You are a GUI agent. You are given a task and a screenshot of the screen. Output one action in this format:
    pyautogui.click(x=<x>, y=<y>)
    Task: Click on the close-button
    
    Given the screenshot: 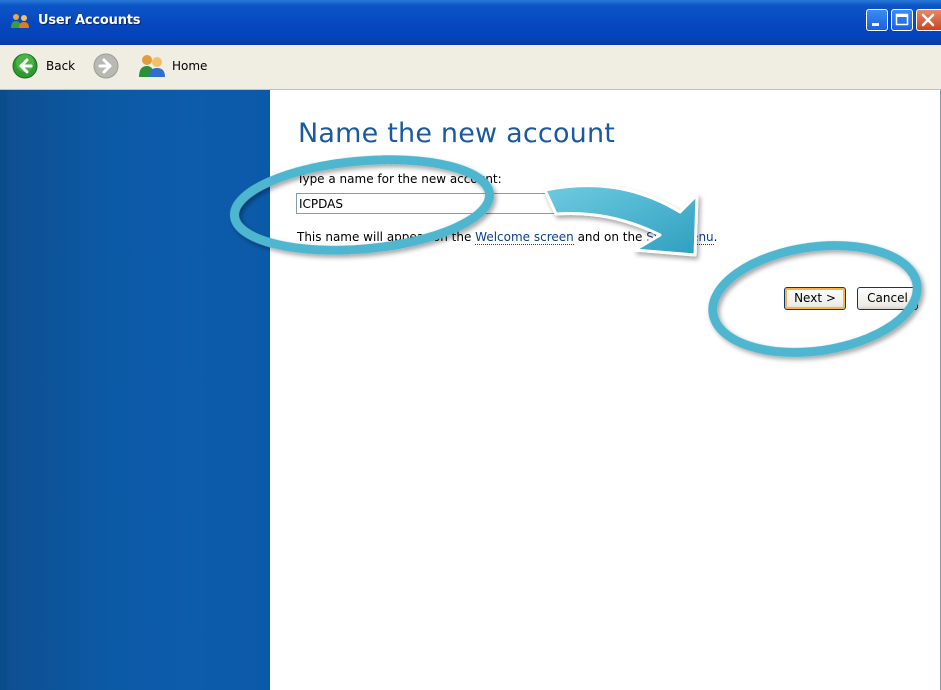 What is the action you would take?
    pyautogui.click(x=928, y=20)
    